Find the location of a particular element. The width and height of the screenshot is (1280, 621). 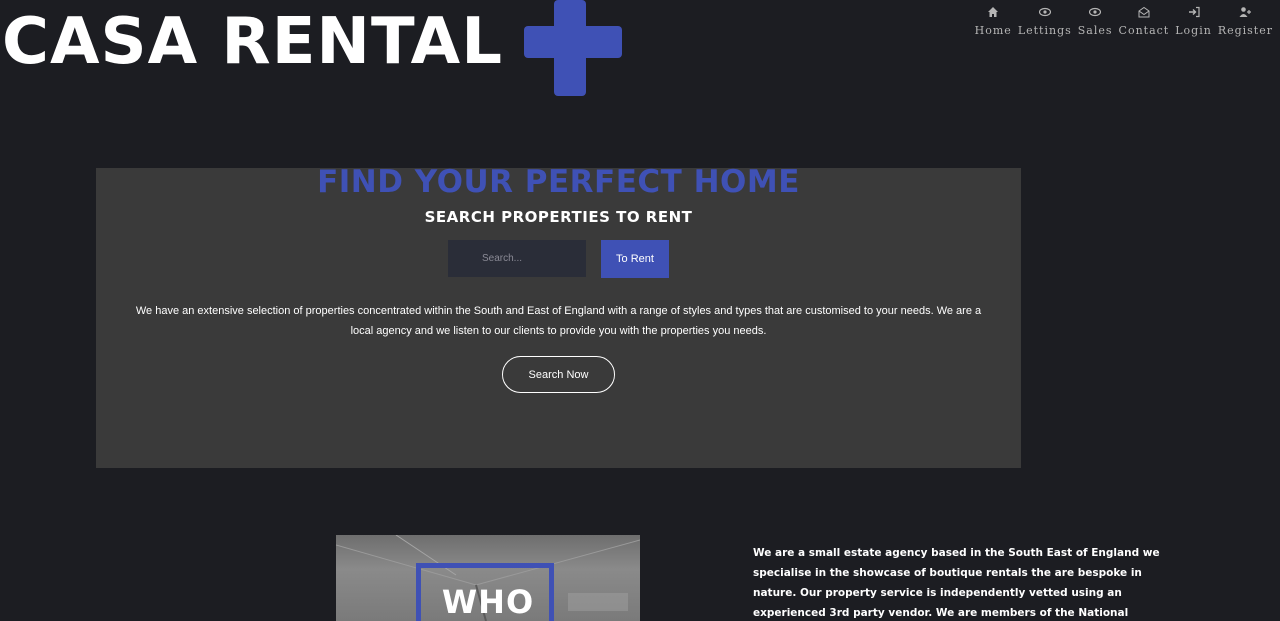

envelope-icon is located at coordinates (1144, 12).